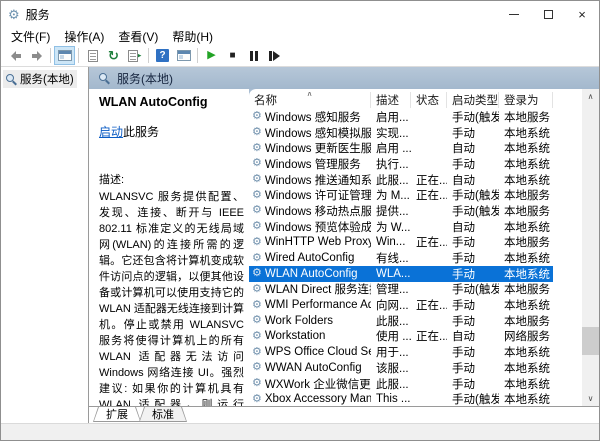 The height and width of the screenshot is (441, 600). Describe the element at coordinates (590, 247) in the screenshot. I see `vertical-scrollbar: ∧ ∨` at that location.